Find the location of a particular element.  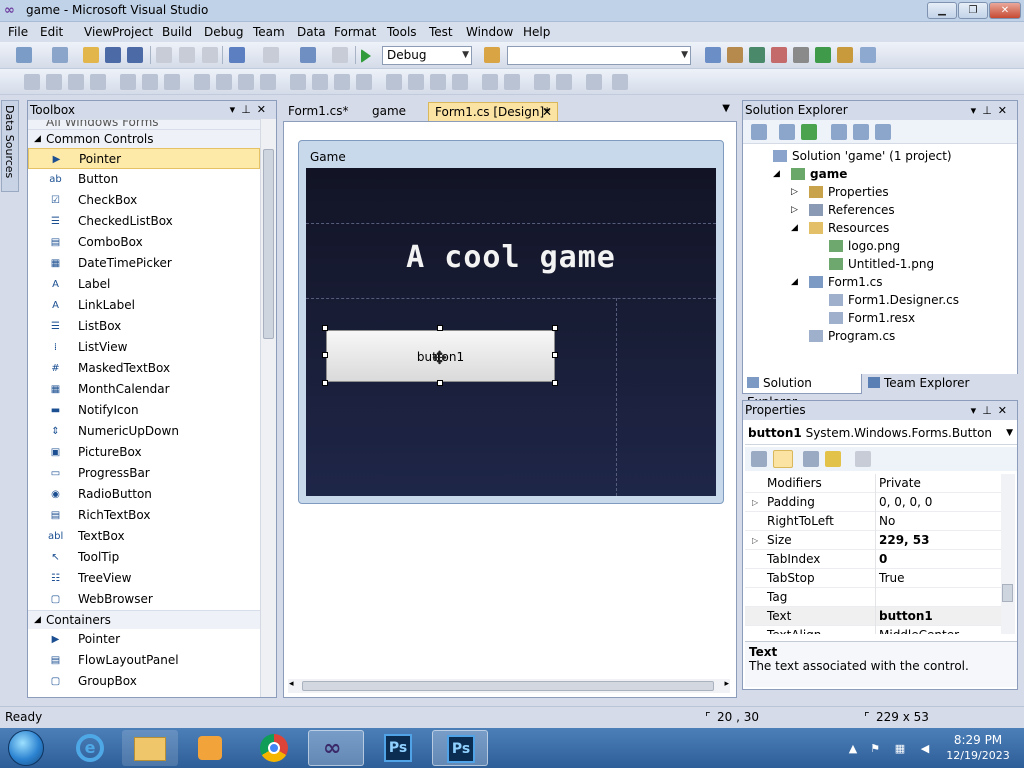

dropdown-icon: ▾ is located at coordinates (977, 110).